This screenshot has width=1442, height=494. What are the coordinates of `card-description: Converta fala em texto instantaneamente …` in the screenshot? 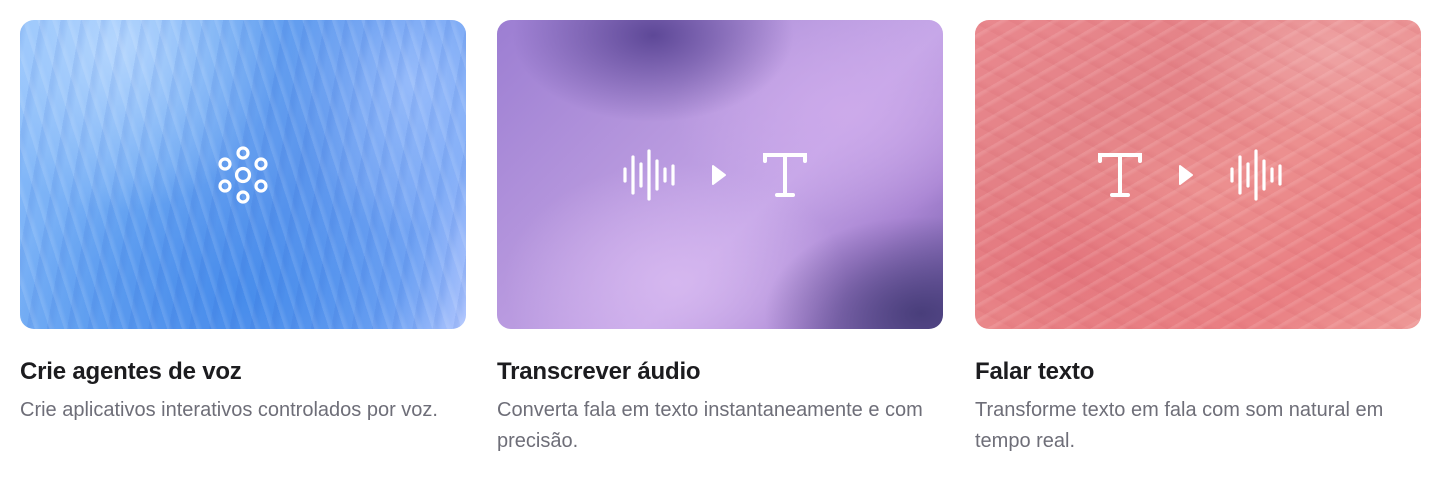 It's located at (710, 425).